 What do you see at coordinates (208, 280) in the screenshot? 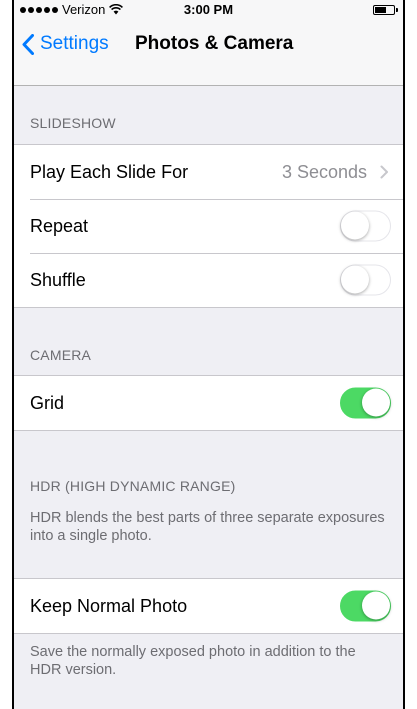
I see `shuffle-row: Shuffle` at bounding box center [208, 280].